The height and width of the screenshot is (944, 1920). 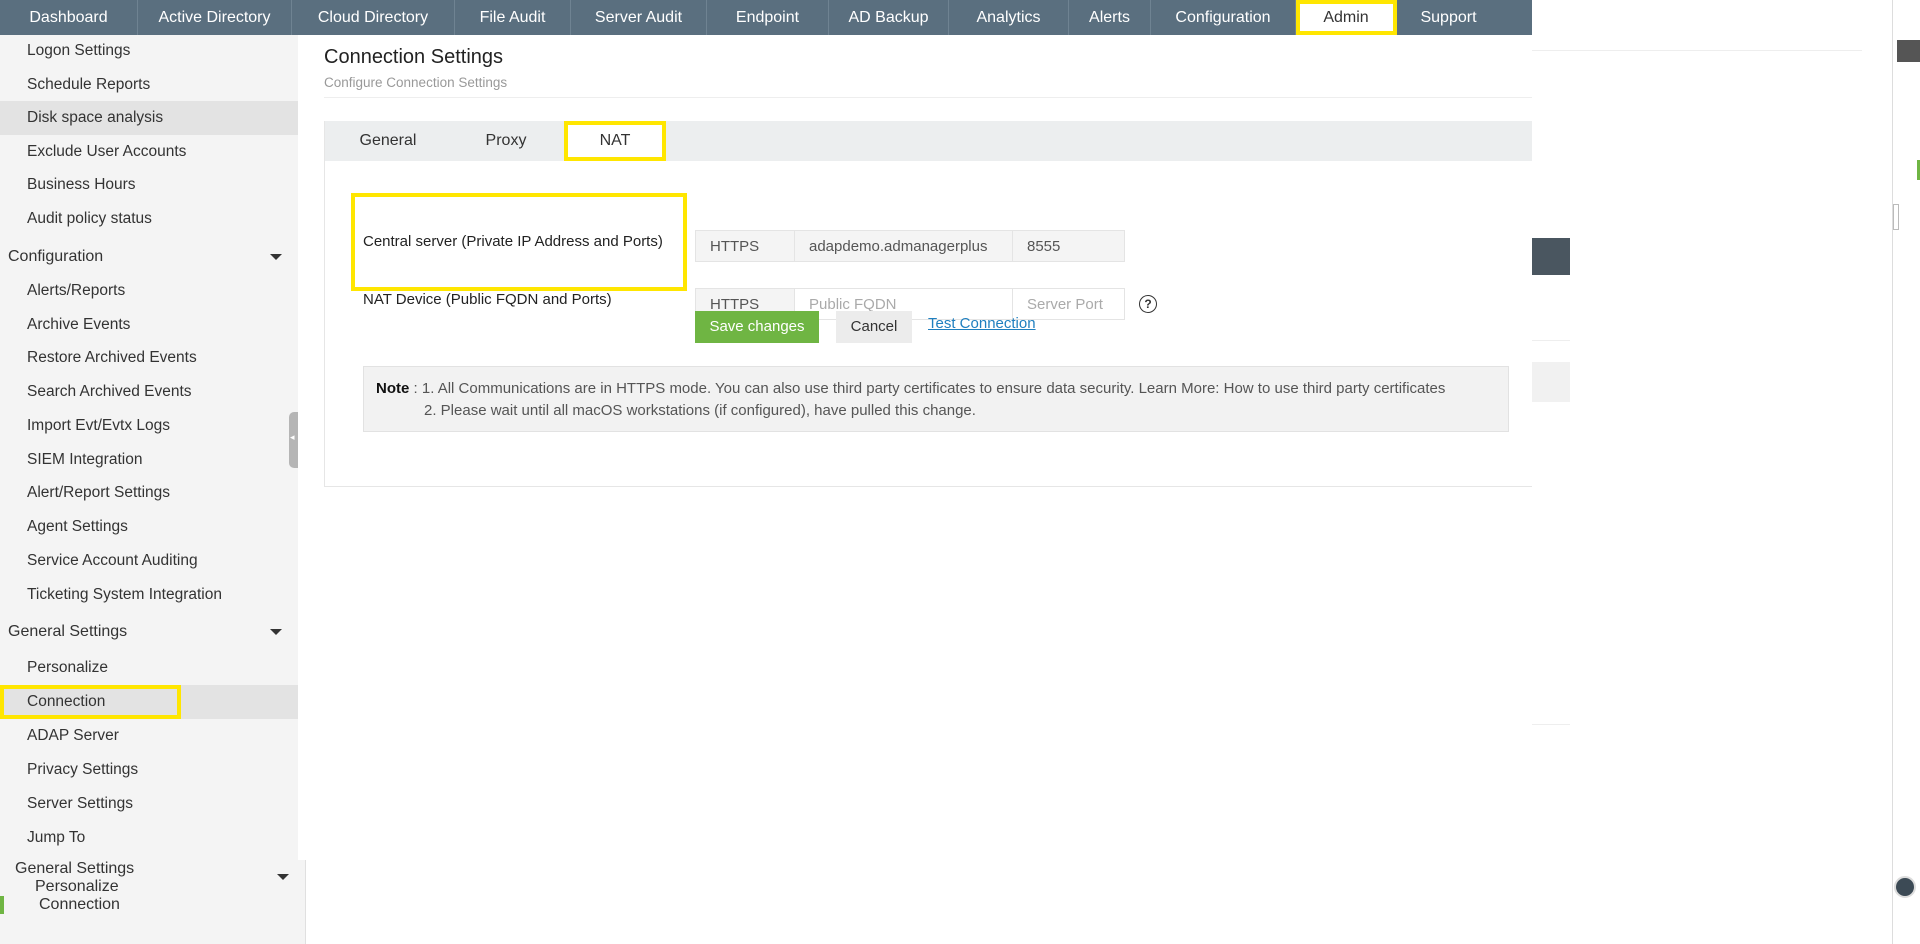 I want to click on tab-active-directory: Active Directory, so click(x=215, y=17).